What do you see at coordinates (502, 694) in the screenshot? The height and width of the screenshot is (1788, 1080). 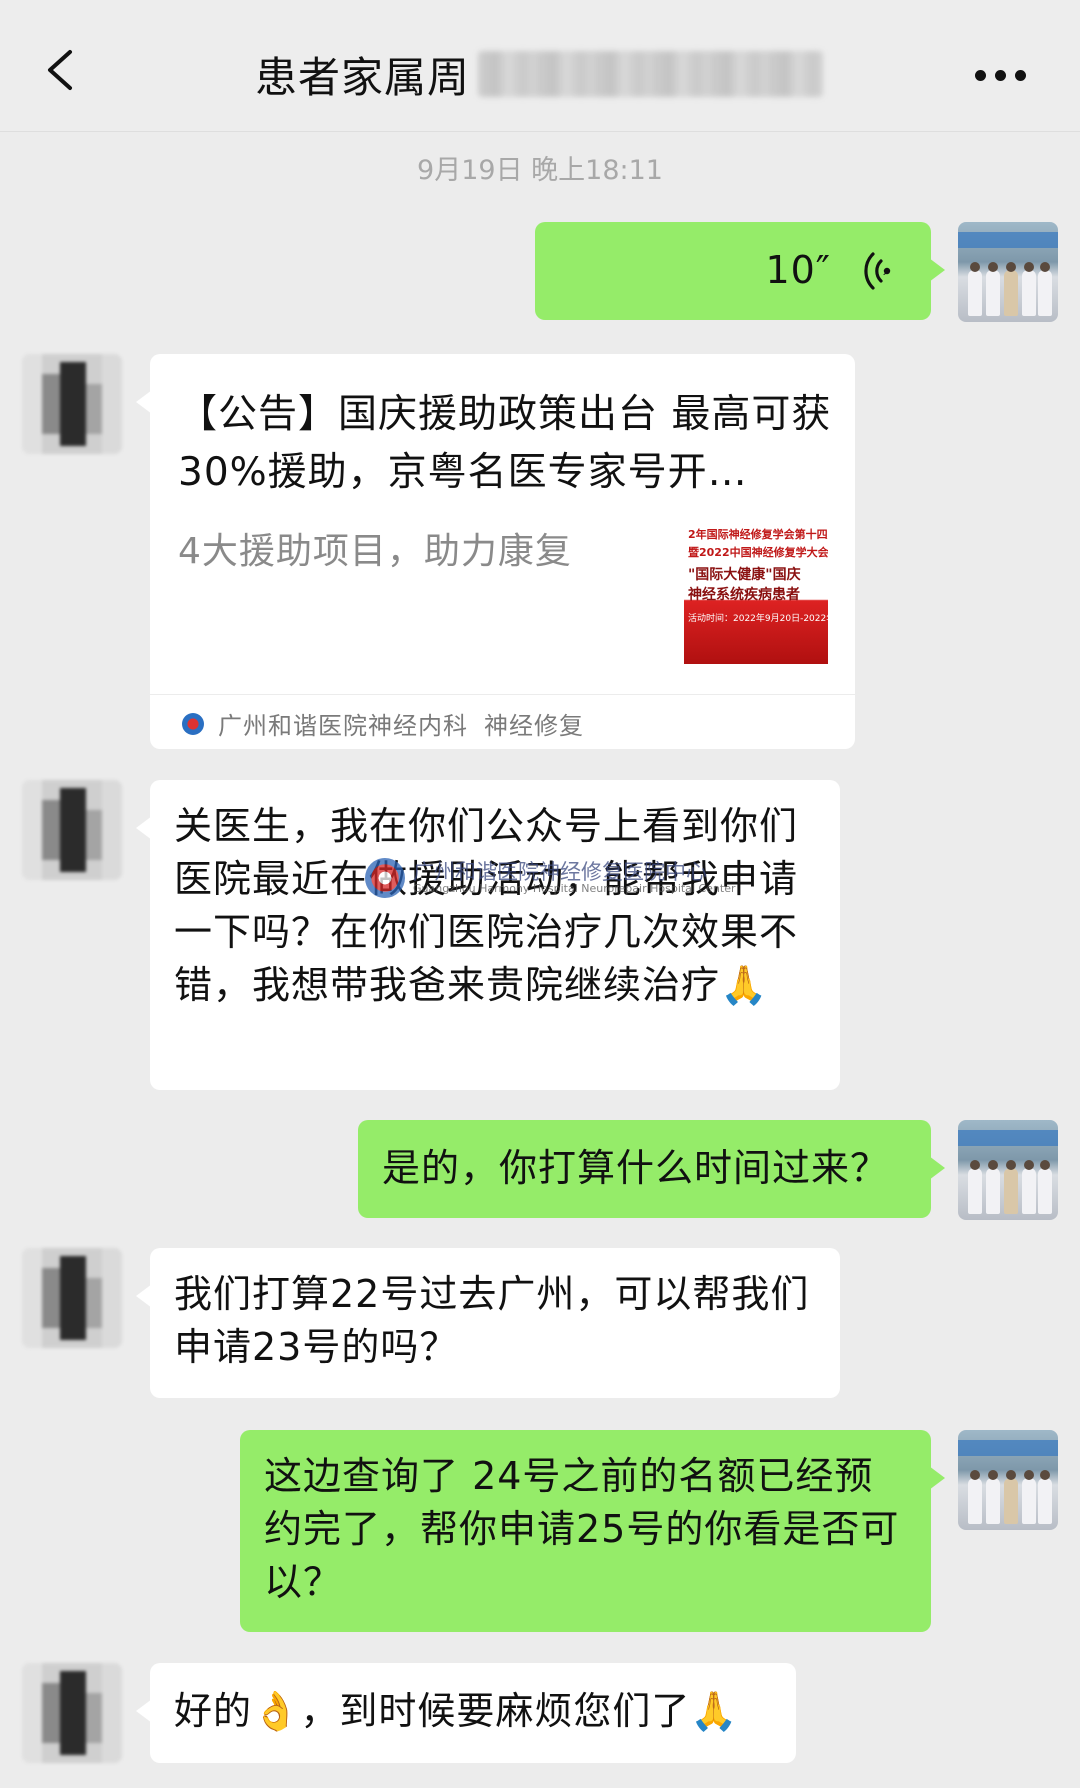 I see `card-divider` at bounding box center [502, 694].